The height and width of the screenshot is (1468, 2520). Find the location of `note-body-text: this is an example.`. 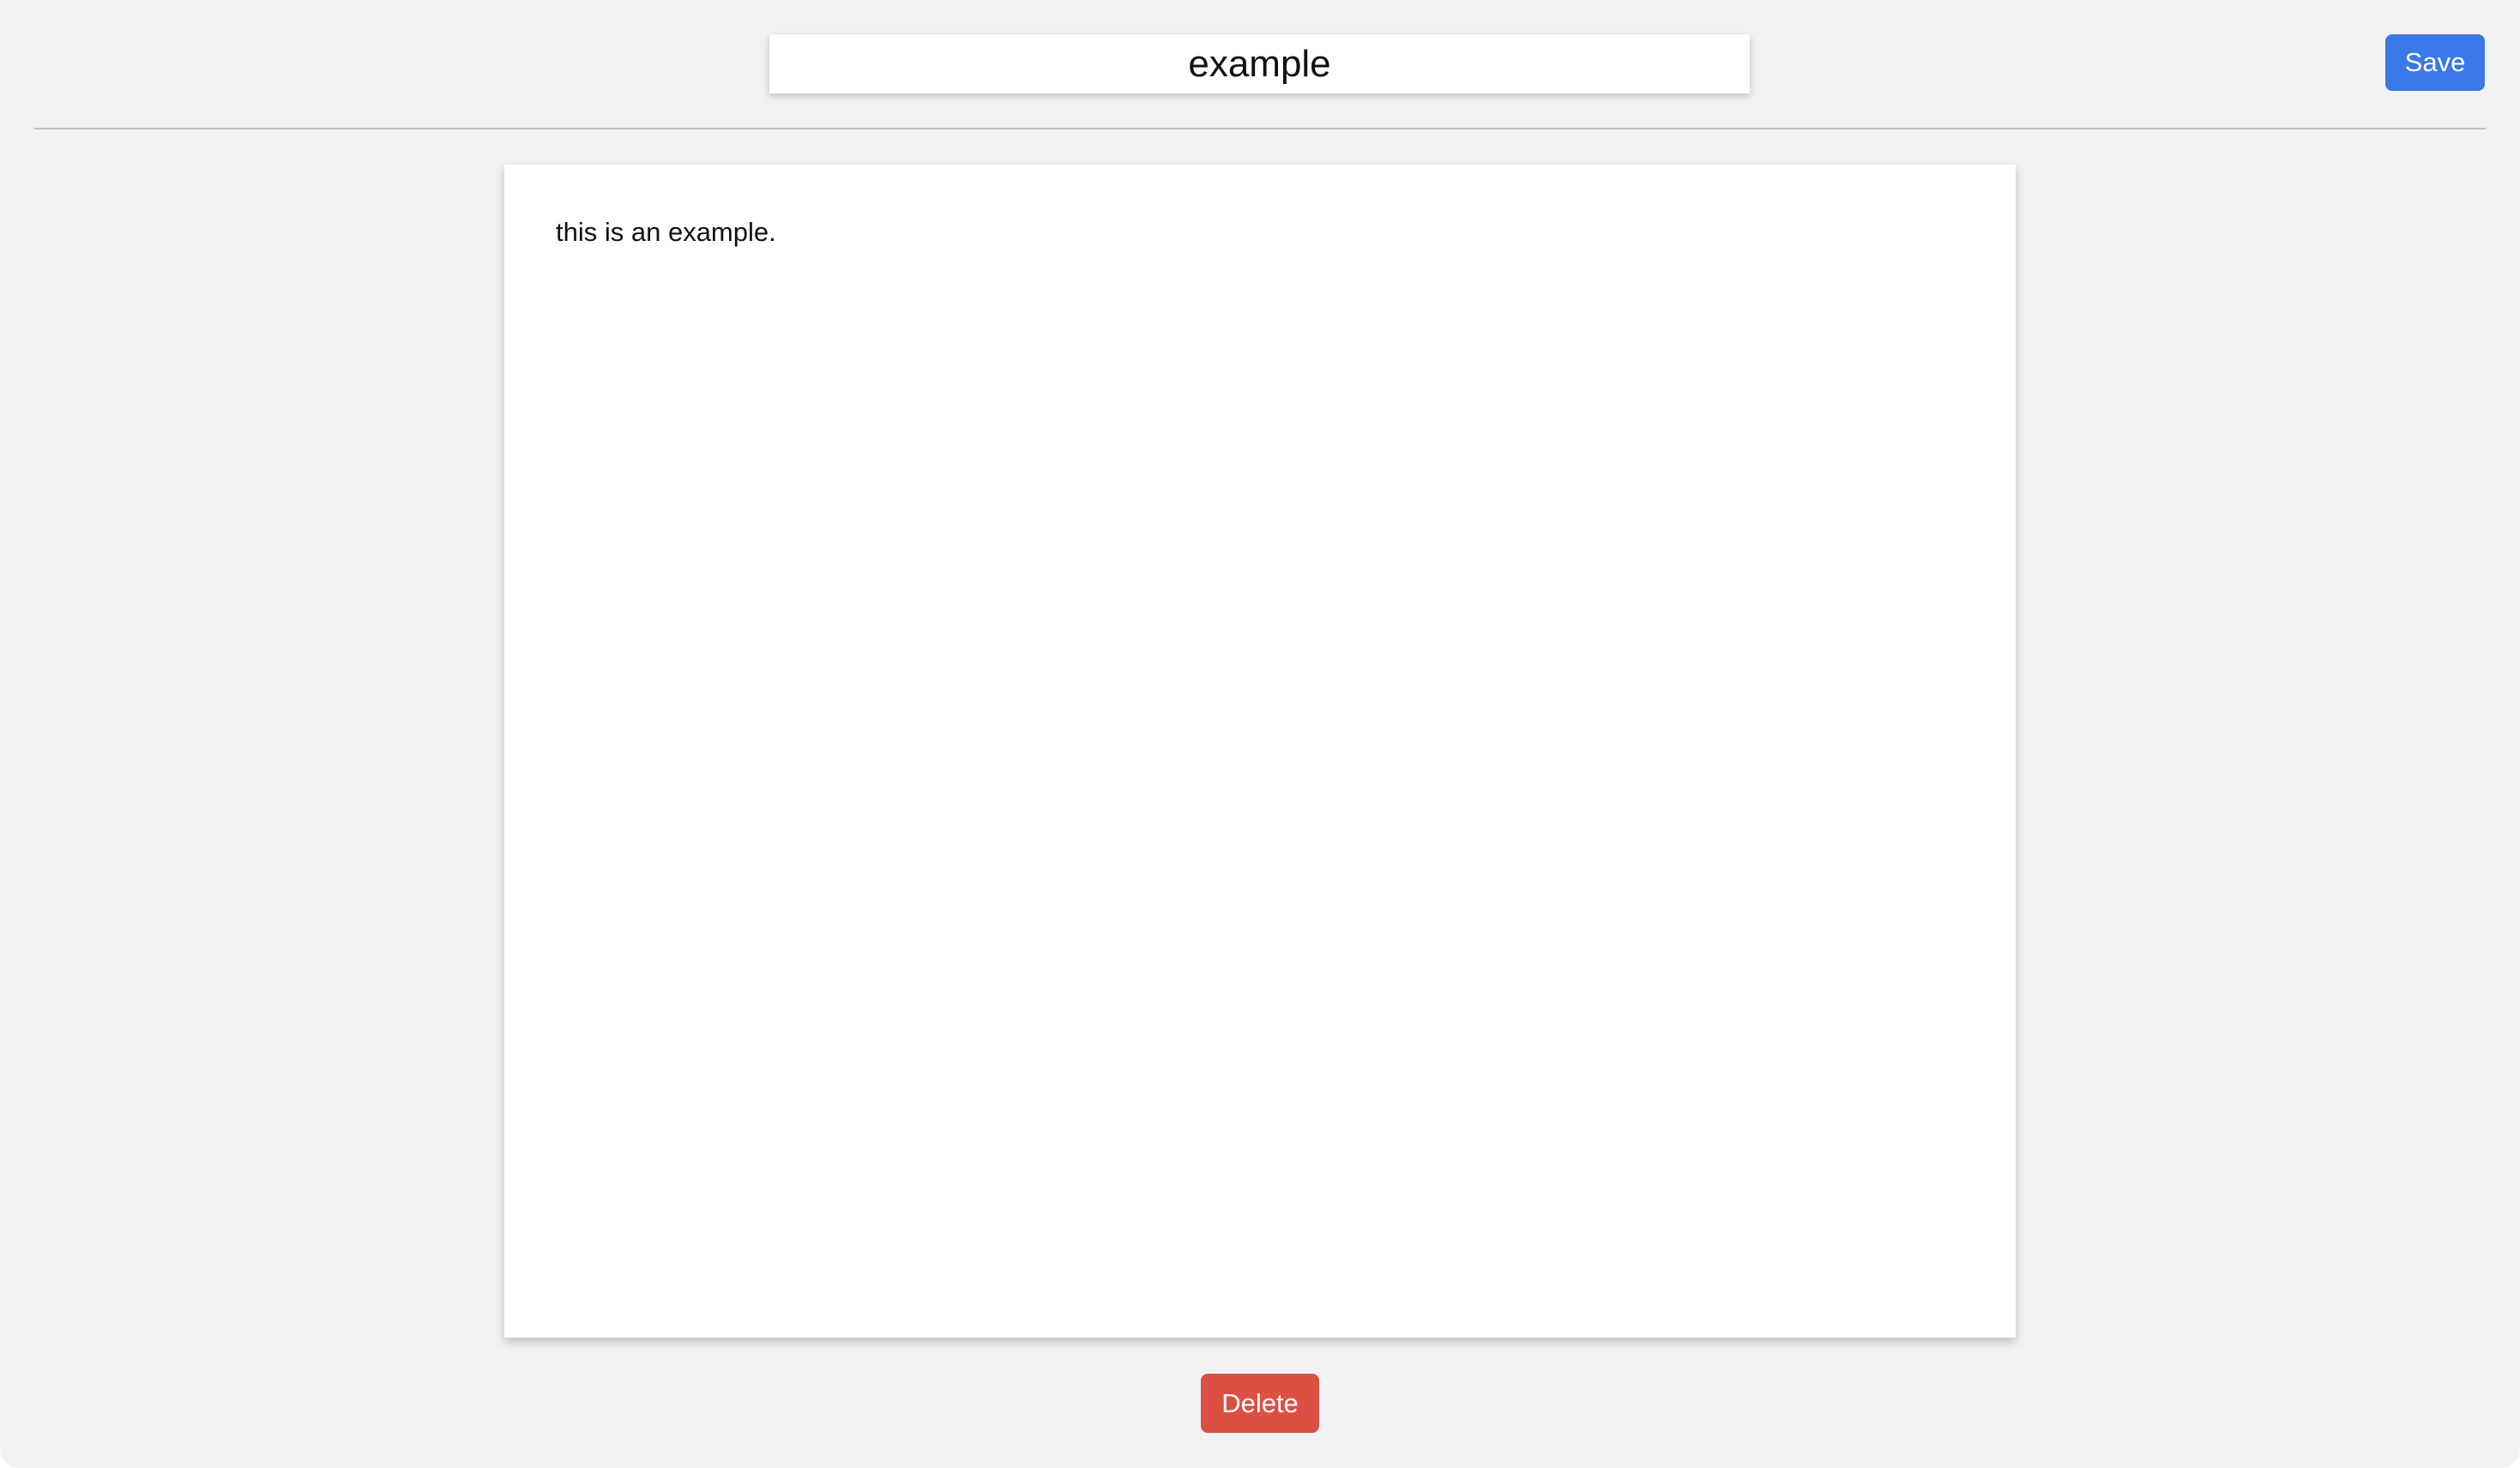

note-body-text: this is an example. is located at coordinates (1260, 232).